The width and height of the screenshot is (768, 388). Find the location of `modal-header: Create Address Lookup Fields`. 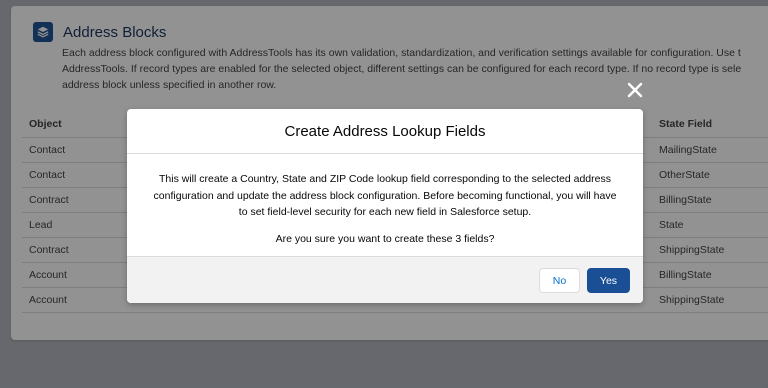

modal-header: Create Address Lookup Fields is located at coordinates (385, 131).